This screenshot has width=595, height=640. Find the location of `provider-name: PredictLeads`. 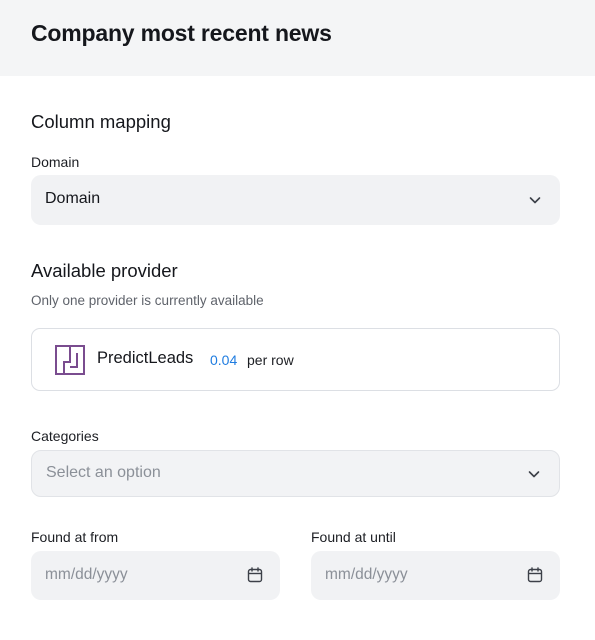

provider-name: PredictLeads is located at coordinates (145, 358).